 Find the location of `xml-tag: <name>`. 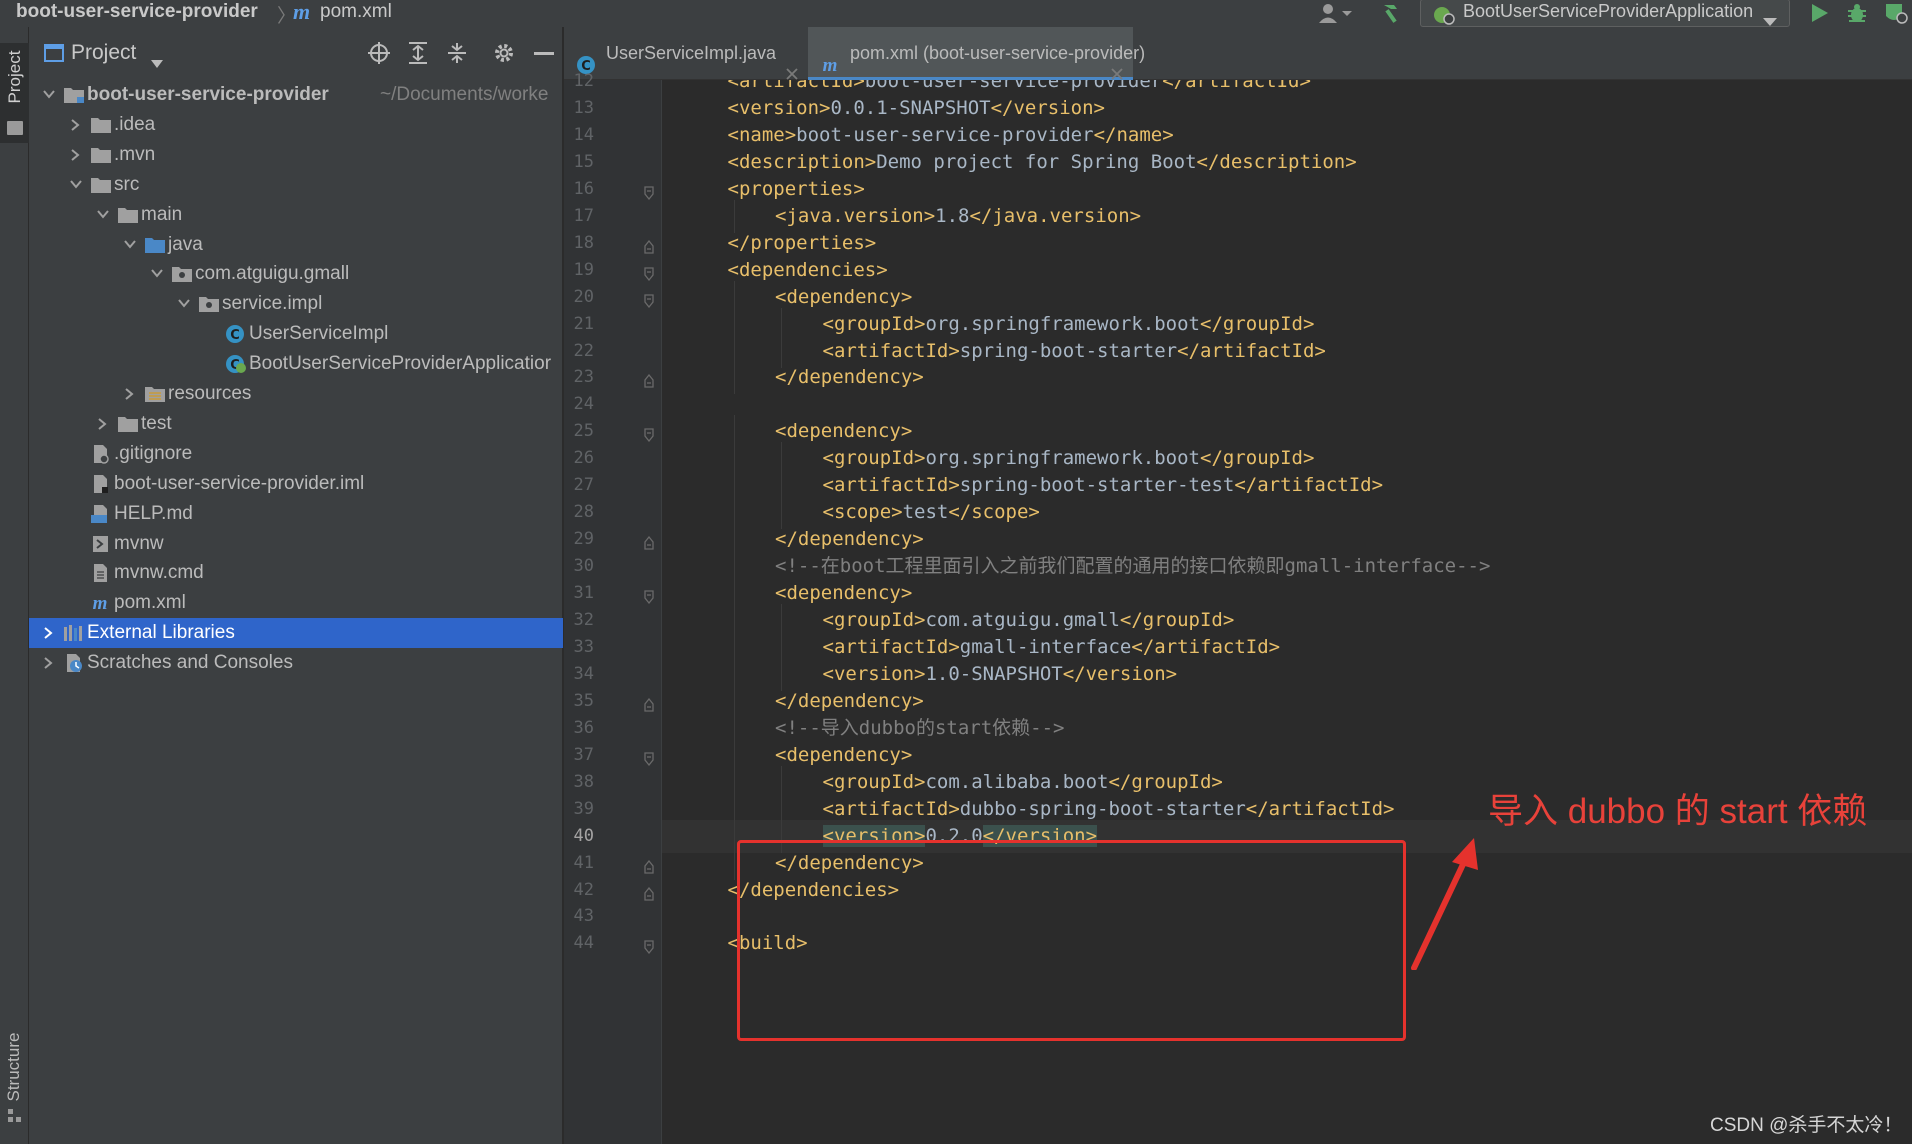

xml-tag: <name> is located at coordinates (762, 134).